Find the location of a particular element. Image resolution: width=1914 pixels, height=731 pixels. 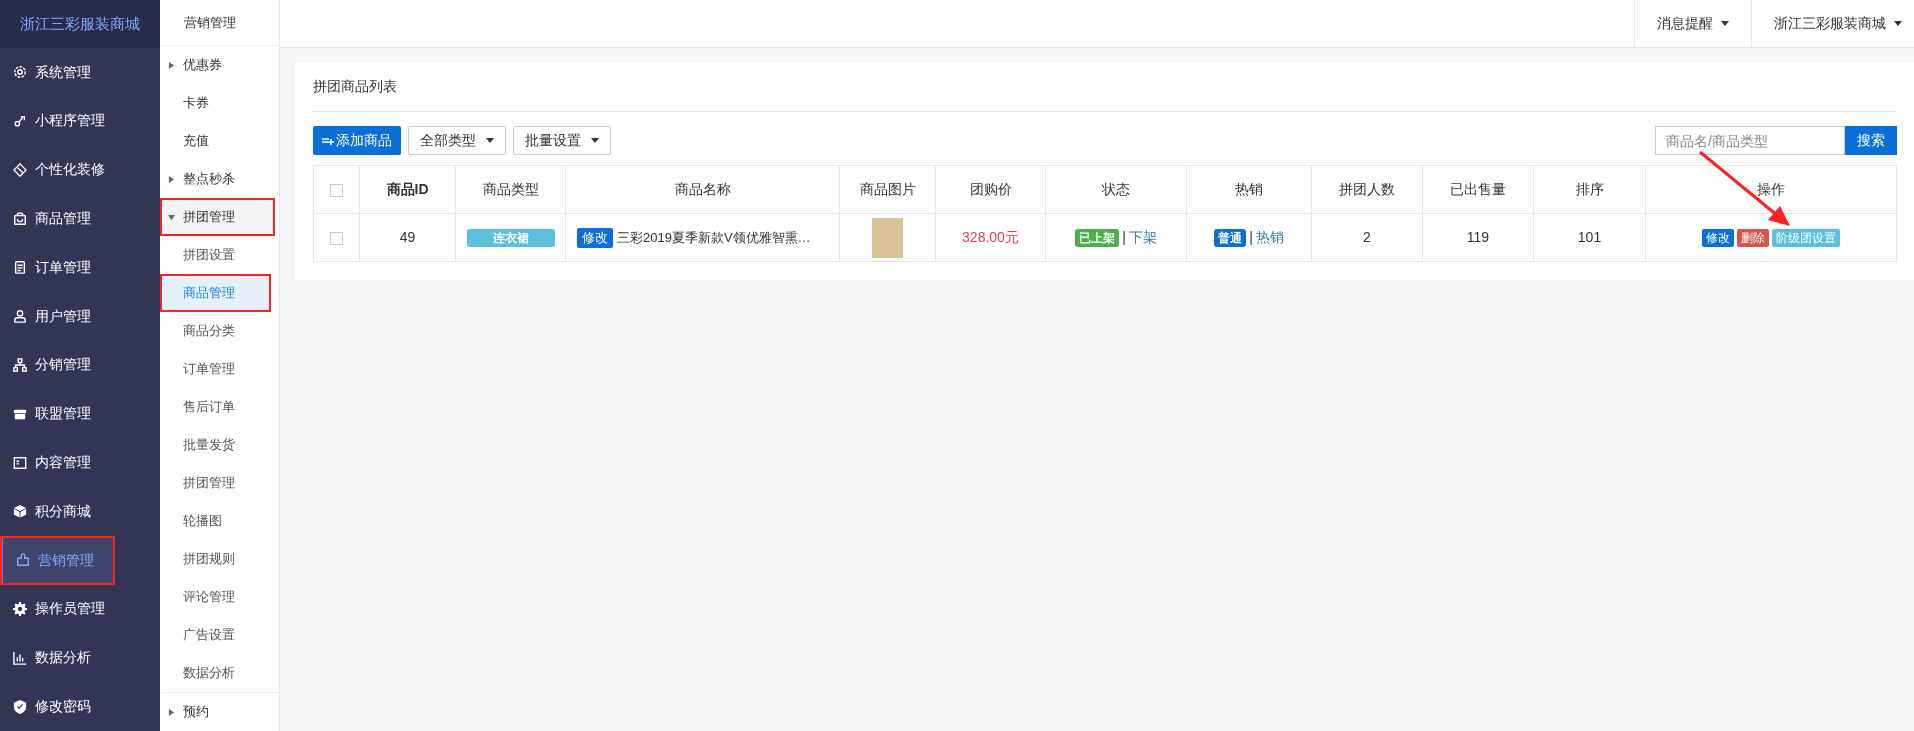

sidebar-item: 订单管理 is located at coordinates (80, 267).